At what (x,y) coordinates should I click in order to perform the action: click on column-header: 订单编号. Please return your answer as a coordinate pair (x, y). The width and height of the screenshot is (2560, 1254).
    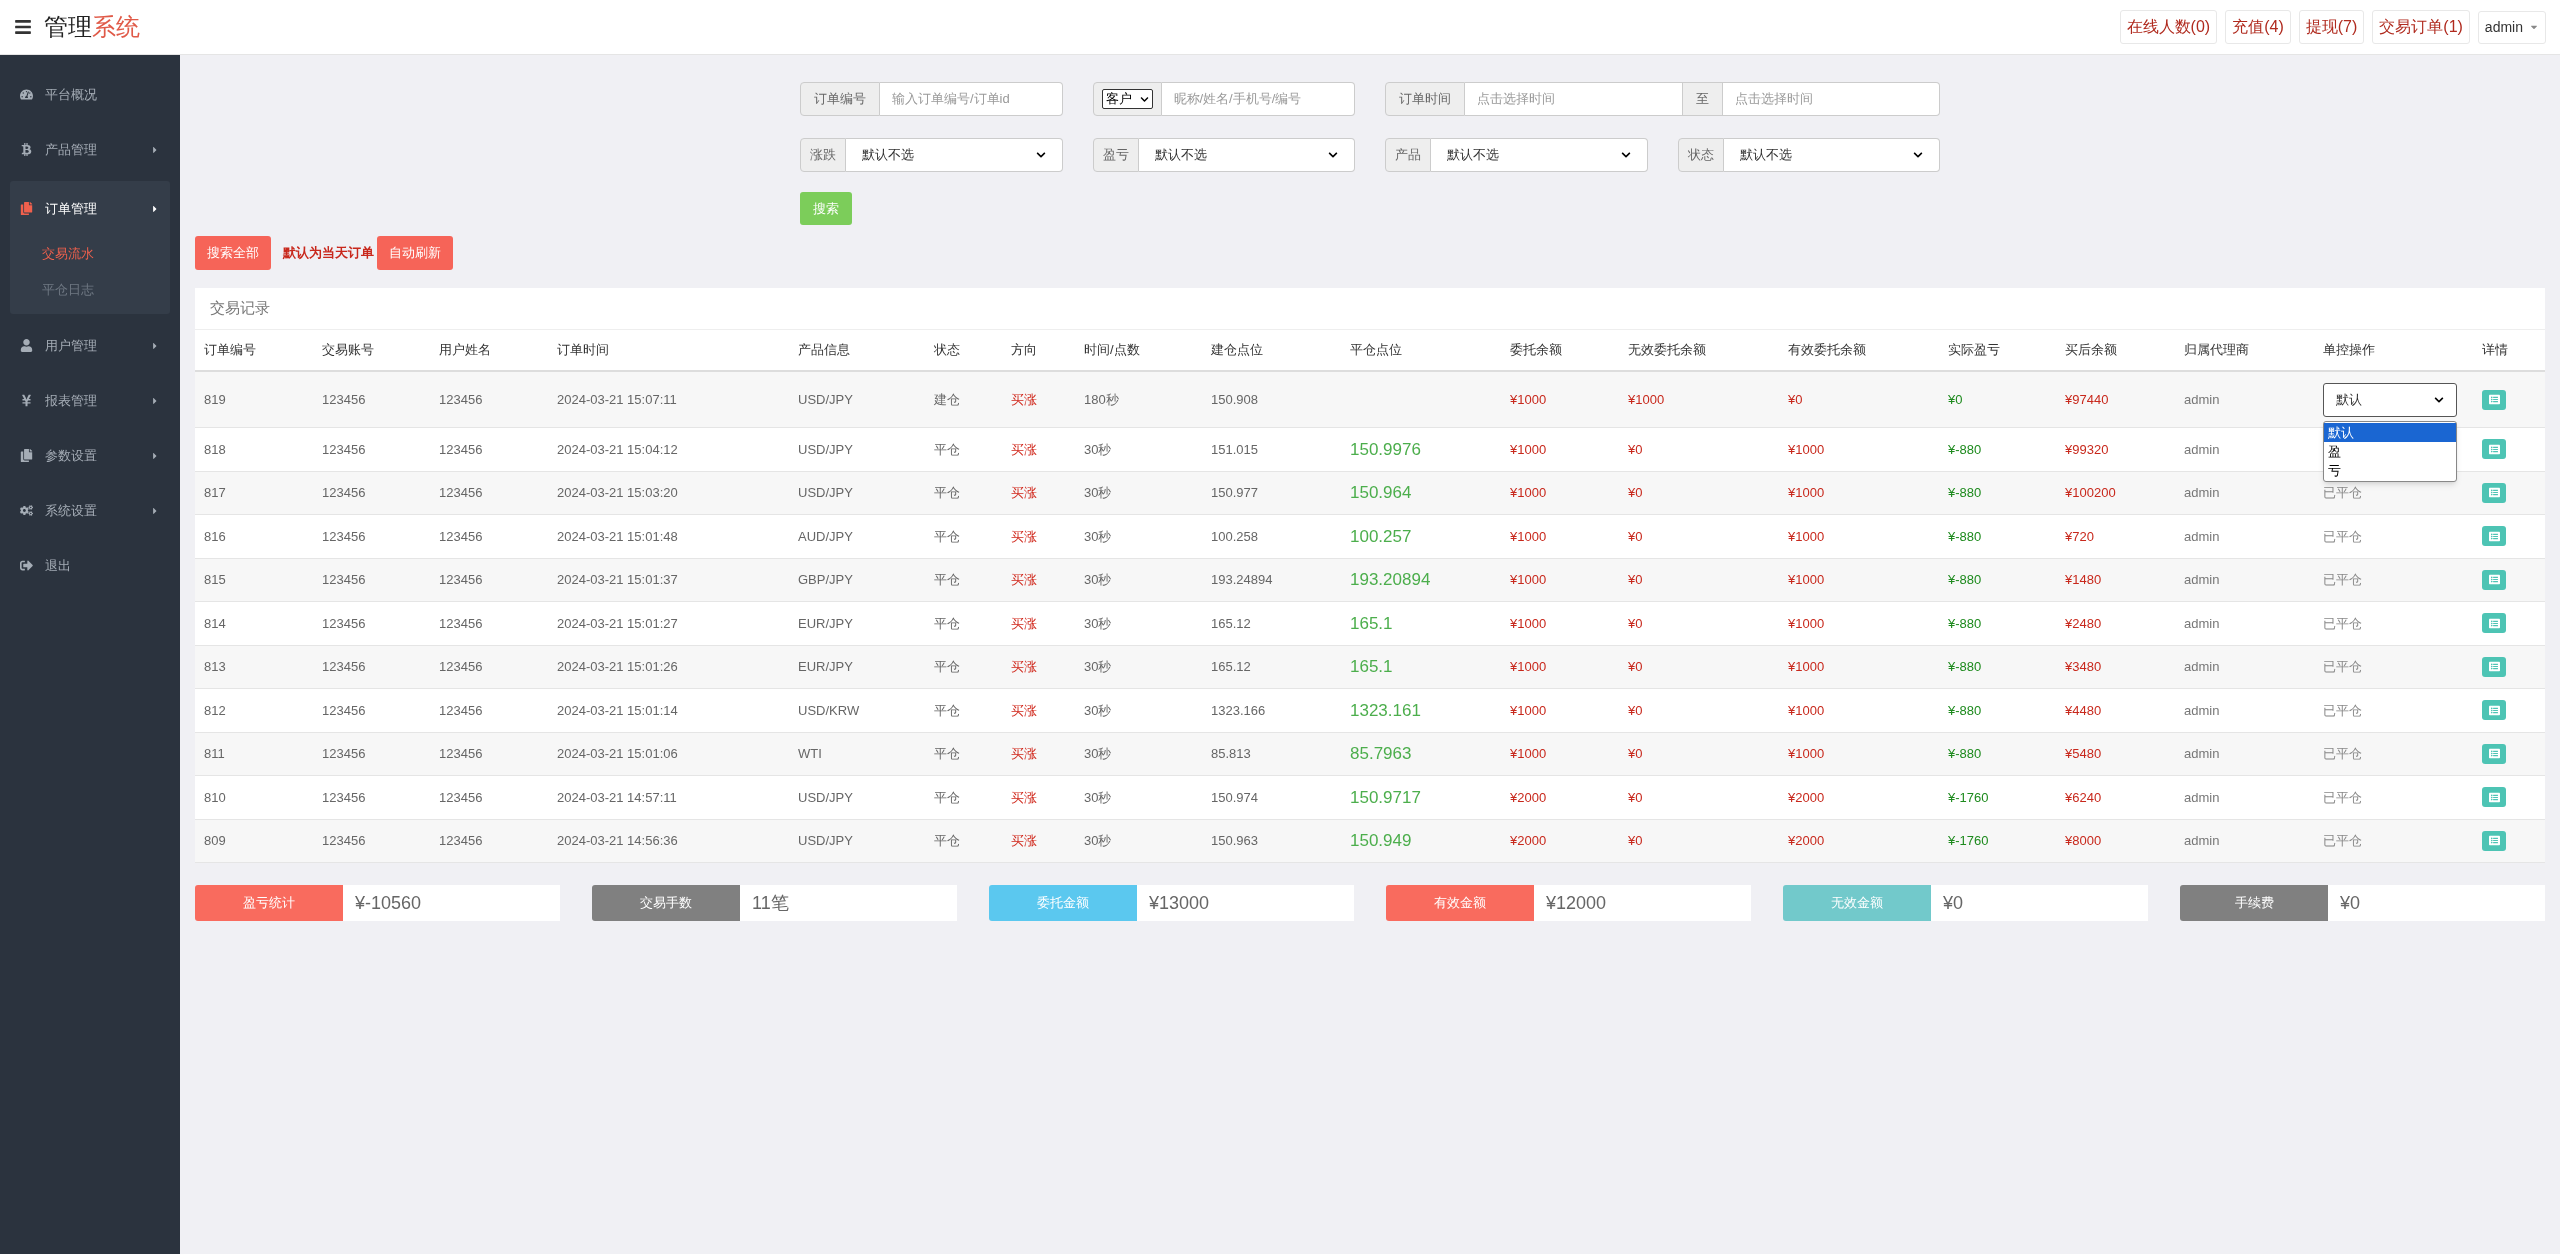
    Looking at the image, I should click on (230, 350).